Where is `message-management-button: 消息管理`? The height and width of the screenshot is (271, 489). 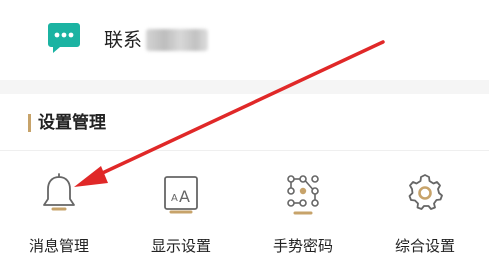 message-management-button: 消息管理 is located at coordinates (59, 213).